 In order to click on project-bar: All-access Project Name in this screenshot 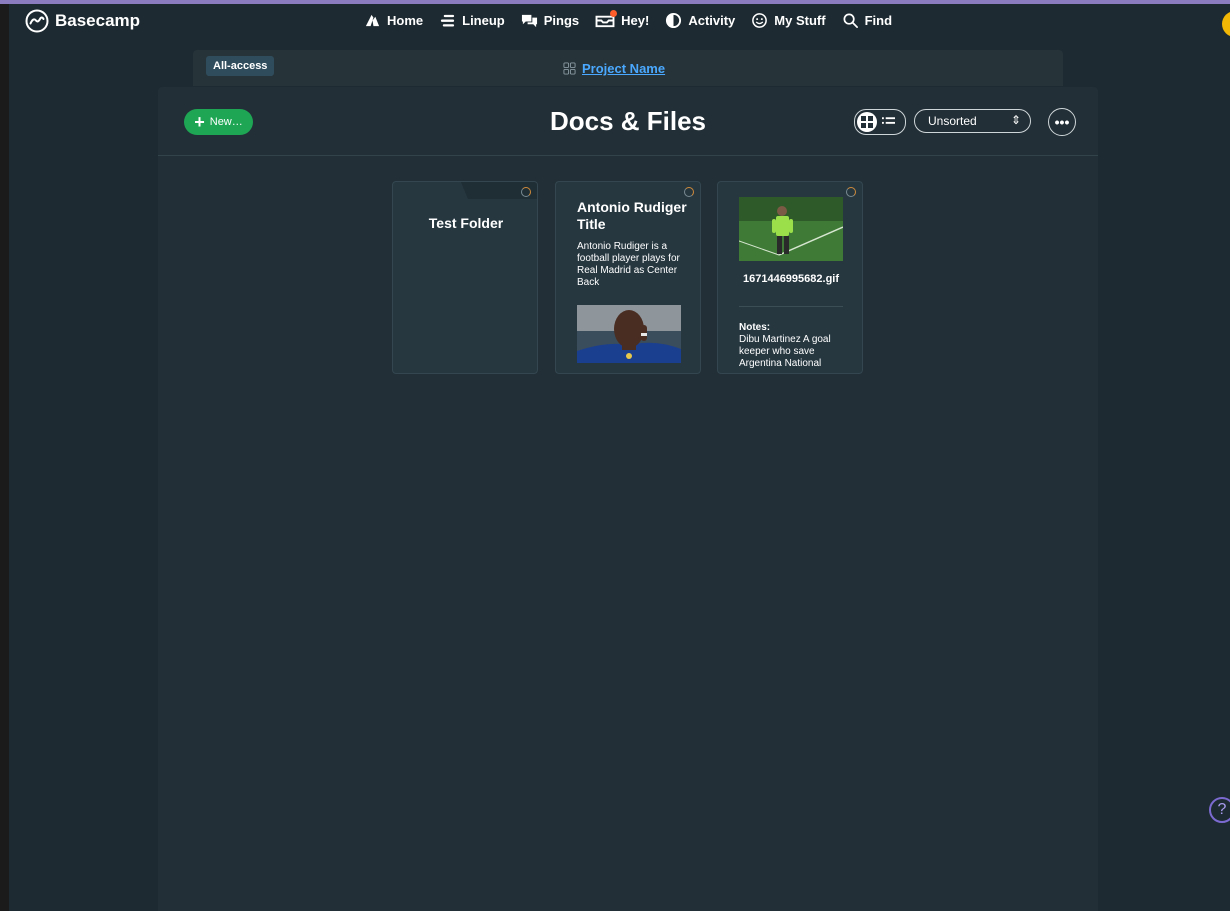, I will do `click(628, 68)`.